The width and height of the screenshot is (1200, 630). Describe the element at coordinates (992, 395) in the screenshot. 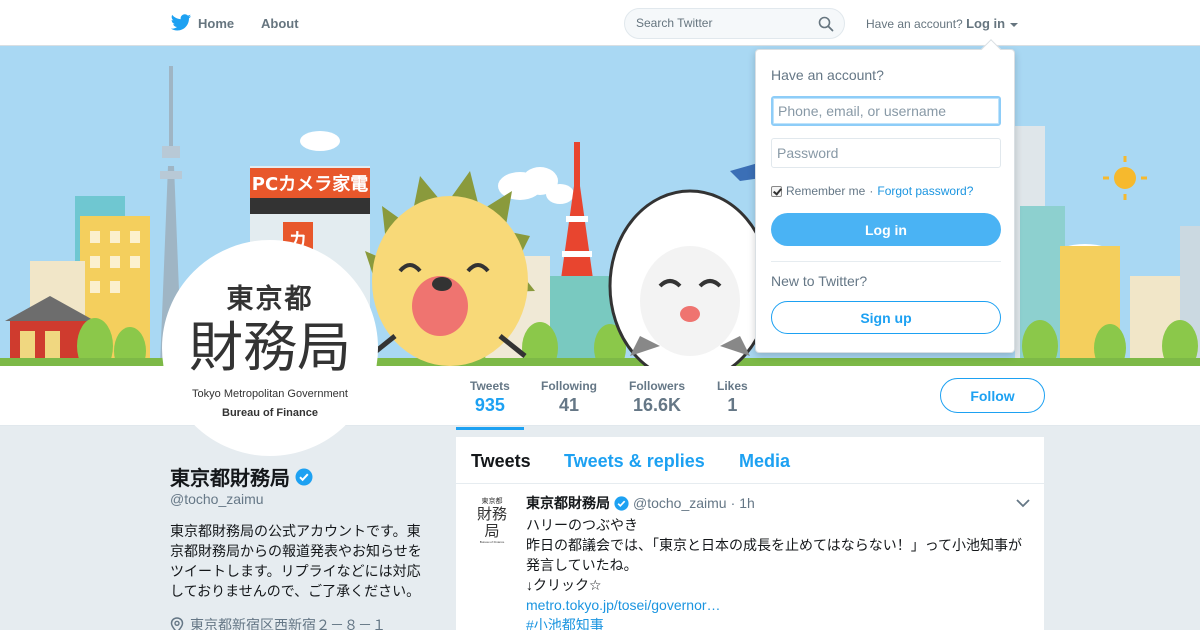

I see `follow-button: Follow` at that location.